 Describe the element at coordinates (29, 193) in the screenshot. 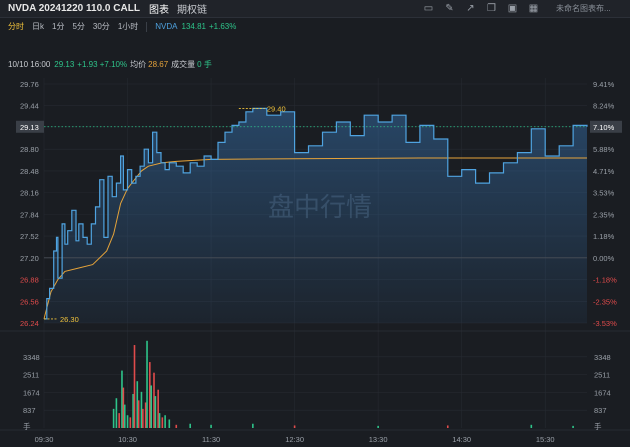

I see `y-tick-left: 28.16` at that location.